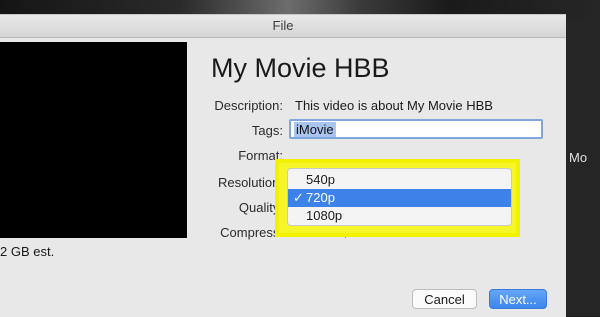 The height and width of the screenshot is (317, 600). Describe the element at coordinates (260, 207) in the screenshot. I see `quality-label: Quality:` at that location.